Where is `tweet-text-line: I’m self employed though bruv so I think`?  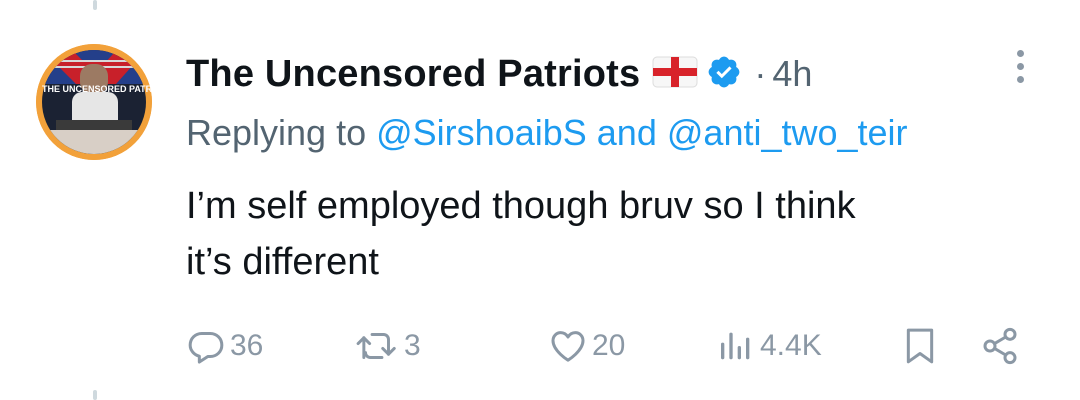
tweet-text-line: I’m self employed though bruv so I think is located at coordinates (521, 206).